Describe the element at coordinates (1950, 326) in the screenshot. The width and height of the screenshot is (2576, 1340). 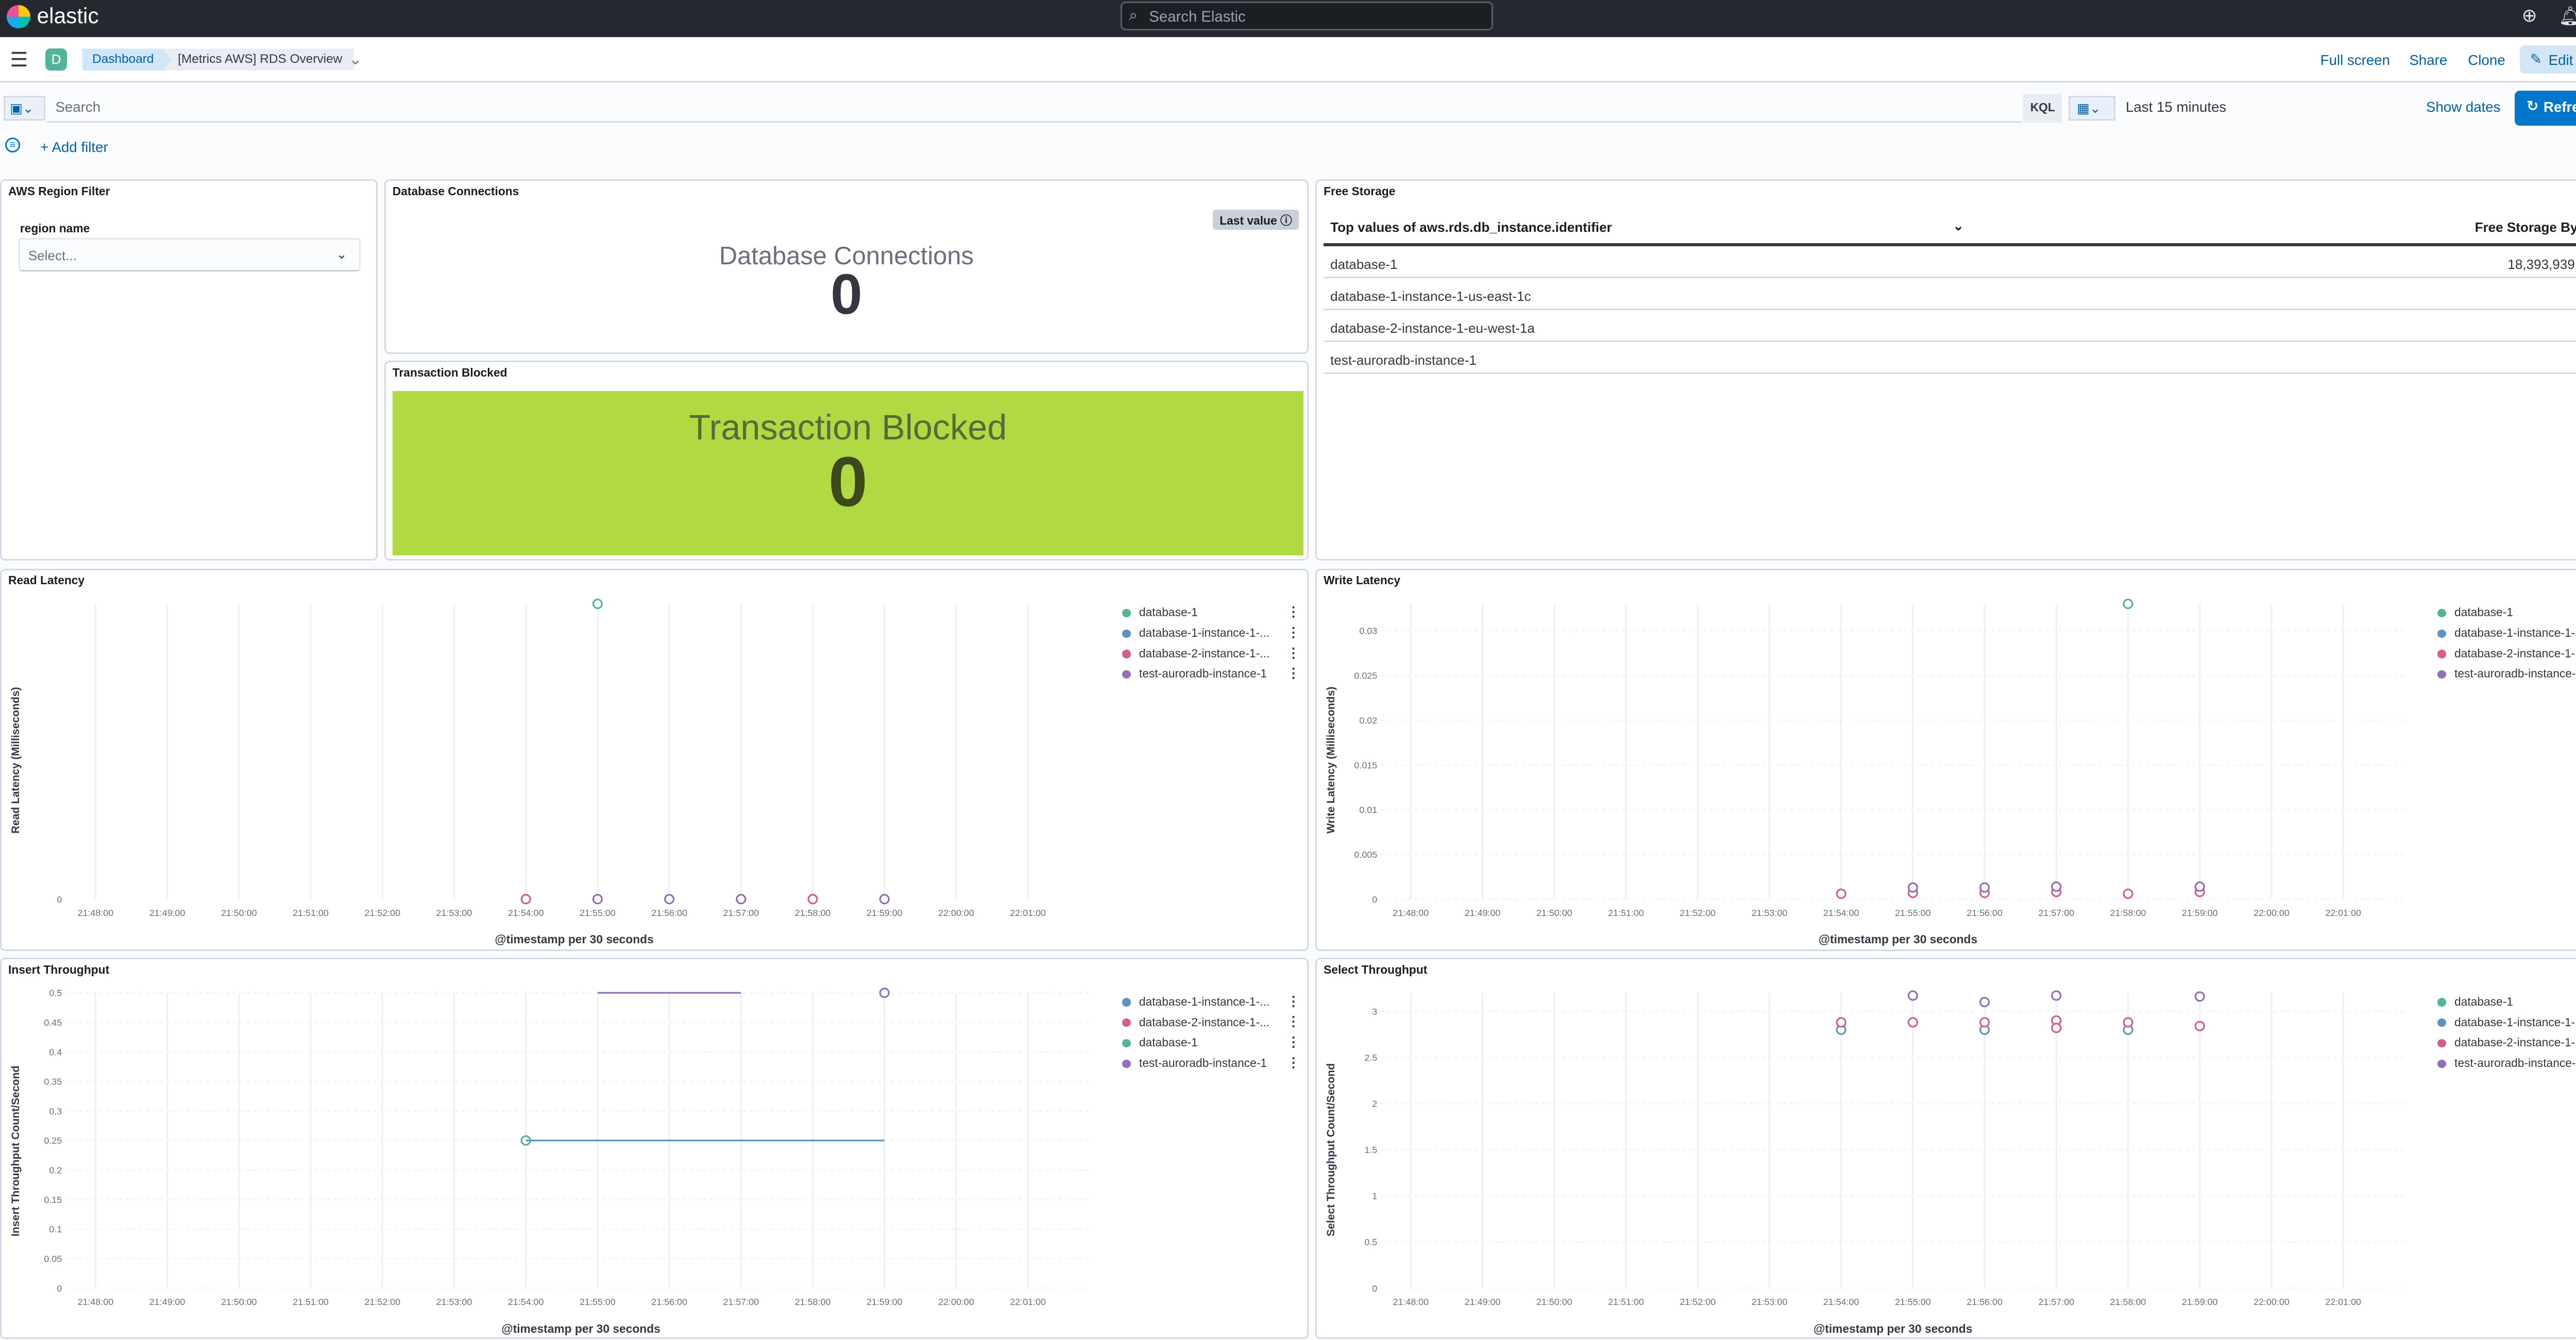
I see `table-row: database-2-instance-1-eu-west-1a-` at that location.